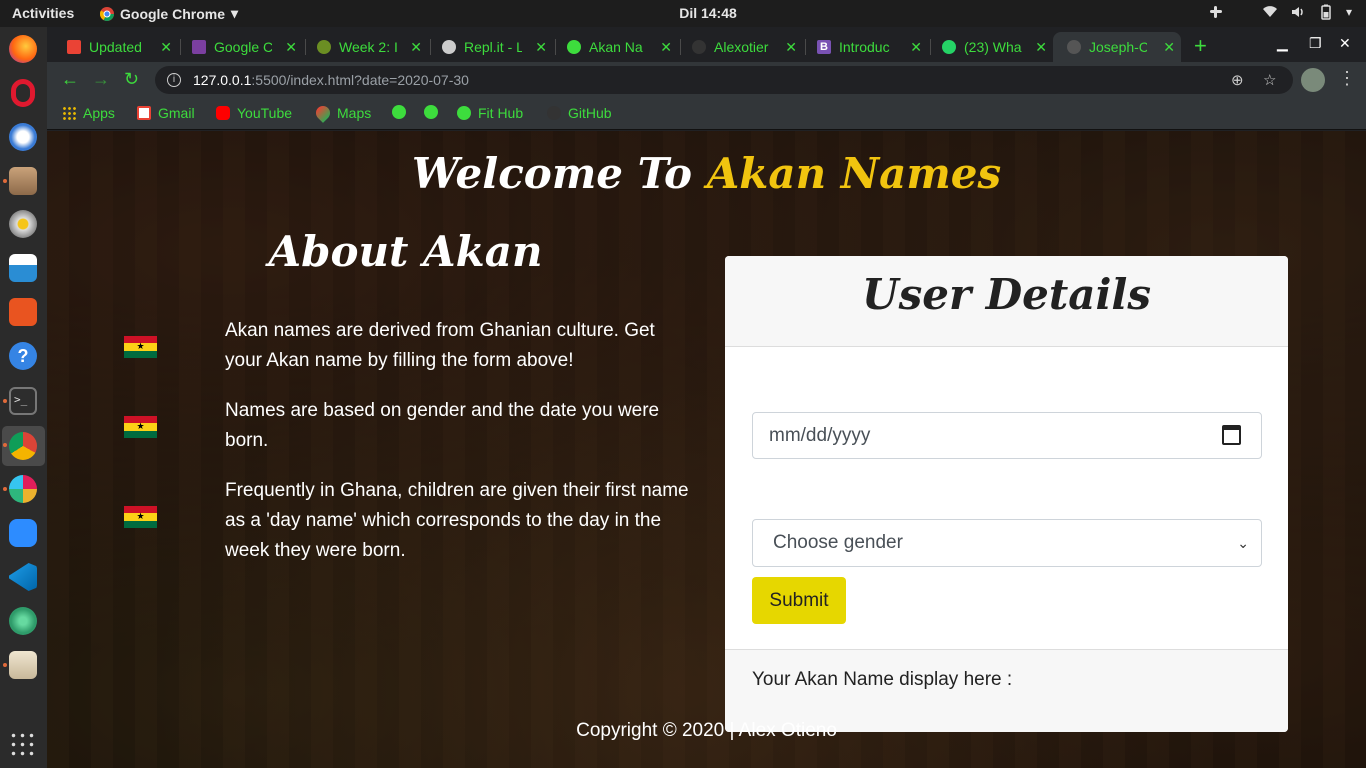 This screenshot has width=1366, height=768. What do you see at coordinates (1074, 47) in the screenshot?
I see `github-icon` at bounding box center [1074, 47].